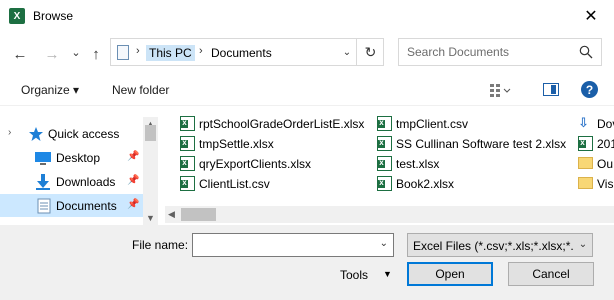 The image size is (614, 300). Describe the element at coordinates (418, 164) in the screenshot. I see `file-label: test.xlsx` at that location.